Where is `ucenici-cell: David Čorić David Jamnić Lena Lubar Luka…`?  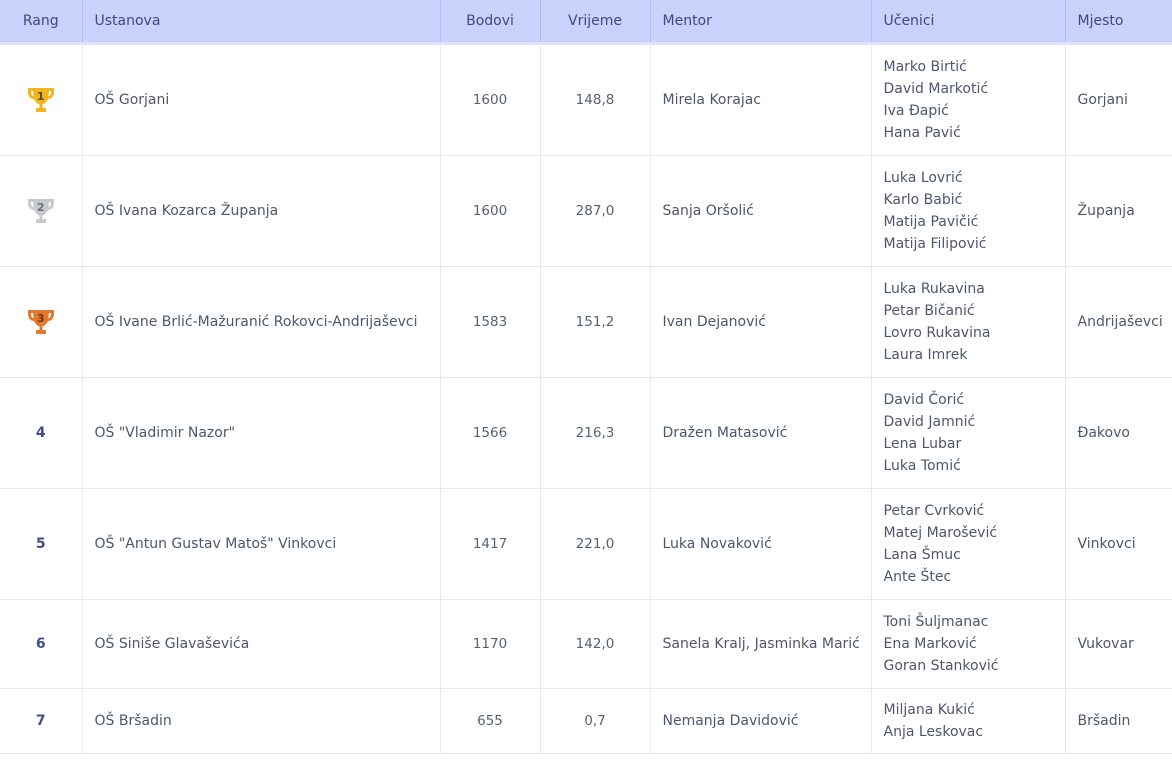 ucenici-cell: David Čorić David Jamnić Lena Lubar Luka… is located at coordinates (968, 433).